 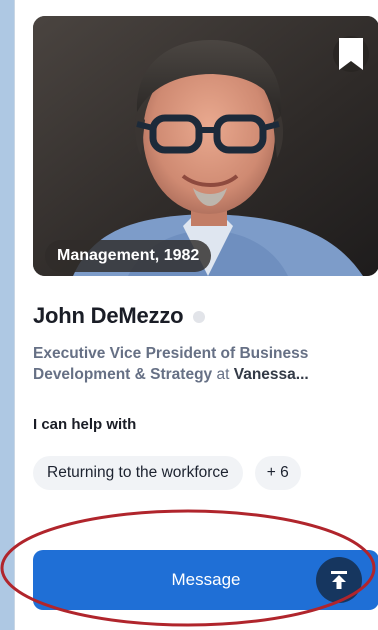 What do you see at coordinates (223, 374) in the screenshot?
I see `headline-connector: at` at bounding box center [223, 374].